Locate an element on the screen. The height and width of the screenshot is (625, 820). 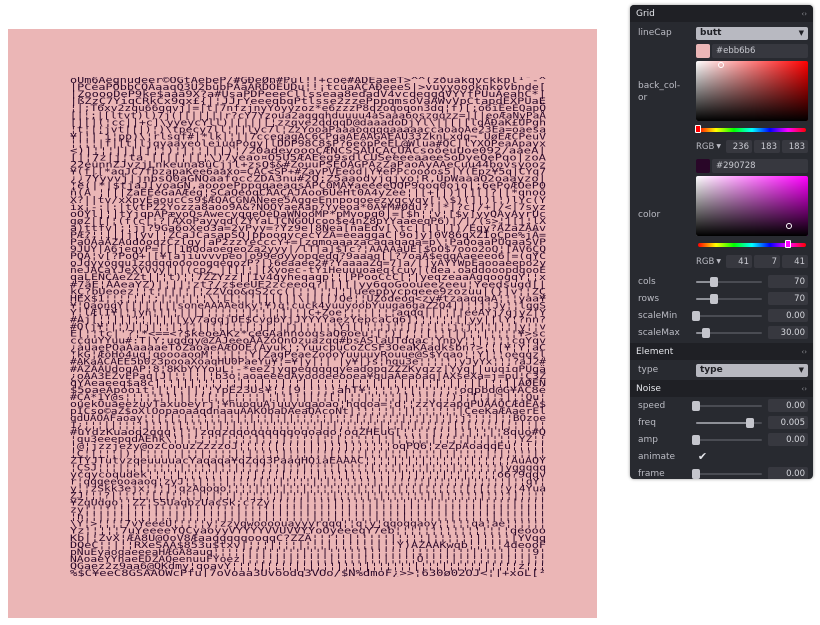
type-select: type ▼ is located at coordinates (752, 370).